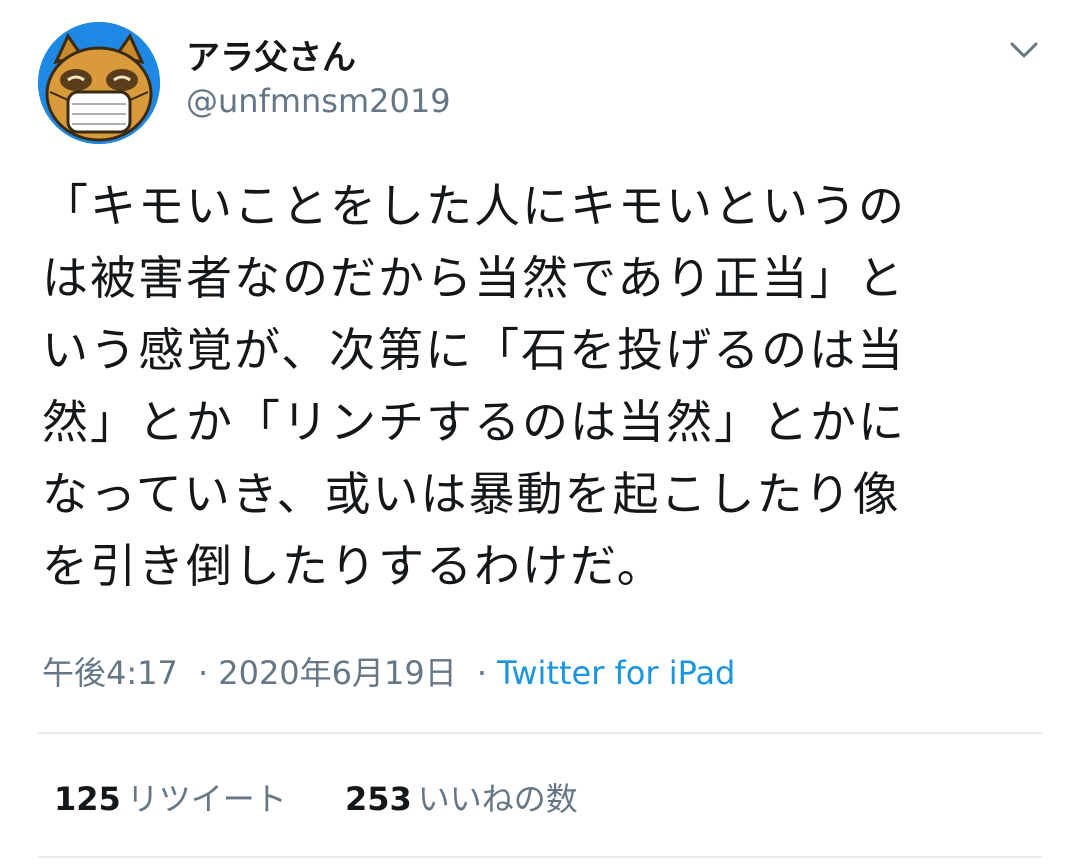  I want to click on tweet-text-line: は被害者なのだから当然であり正当」と, so click(474, 278).